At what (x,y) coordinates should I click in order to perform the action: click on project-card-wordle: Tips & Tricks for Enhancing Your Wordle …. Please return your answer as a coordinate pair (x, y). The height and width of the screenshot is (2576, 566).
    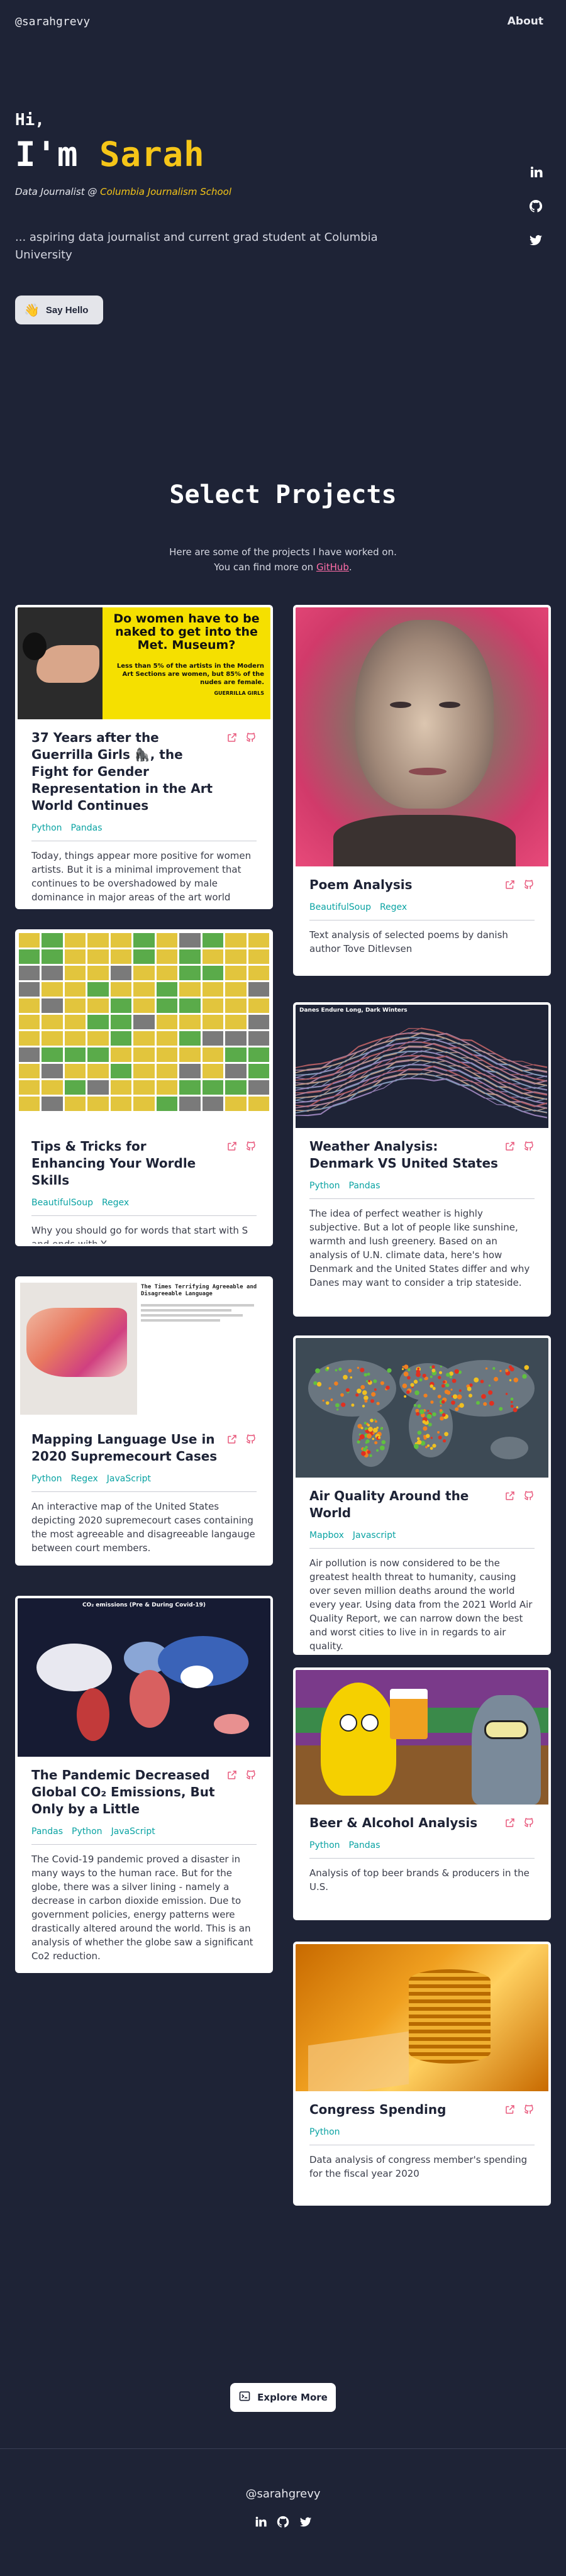
    Looking at the image, I should click on (144, 1087).